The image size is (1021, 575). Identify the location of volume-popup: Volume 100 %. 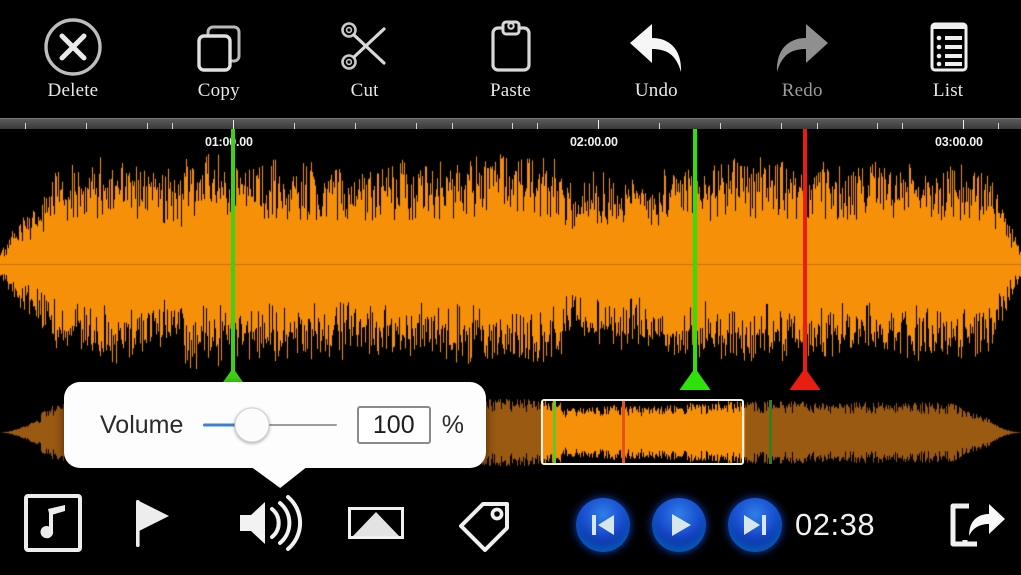
(275, 435).